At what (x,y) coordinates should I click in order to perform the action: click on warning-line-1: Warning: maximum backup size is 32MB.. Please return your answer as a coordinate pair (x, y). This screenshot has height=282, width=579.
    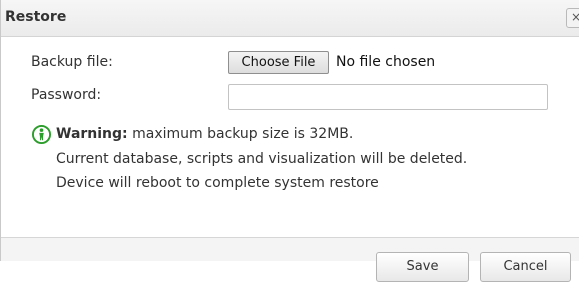
    Looking at the image, I should click on (204, 134).